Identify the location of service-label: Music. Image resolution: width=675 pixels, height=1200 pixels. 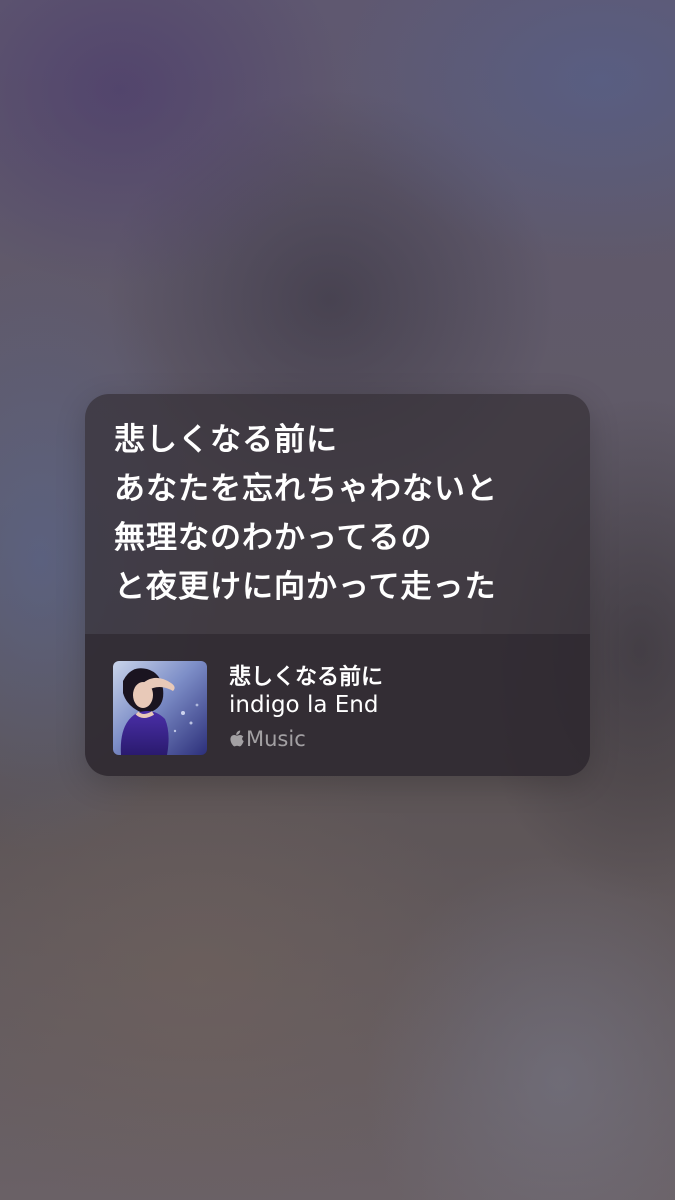
(276, 739).